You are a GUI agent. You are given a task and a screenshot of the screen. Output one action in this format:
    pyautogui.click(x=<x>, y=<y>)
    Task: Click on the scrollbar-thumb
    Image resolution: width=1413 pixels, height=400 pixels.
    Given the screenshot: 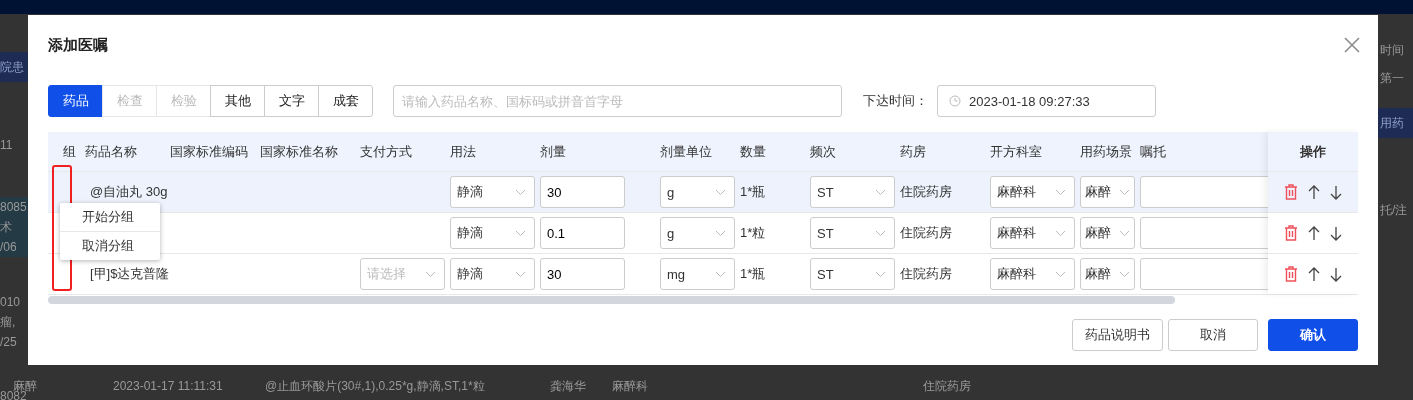 What is the action you would take?
    pyautogui.click(x=611, y=300)
    